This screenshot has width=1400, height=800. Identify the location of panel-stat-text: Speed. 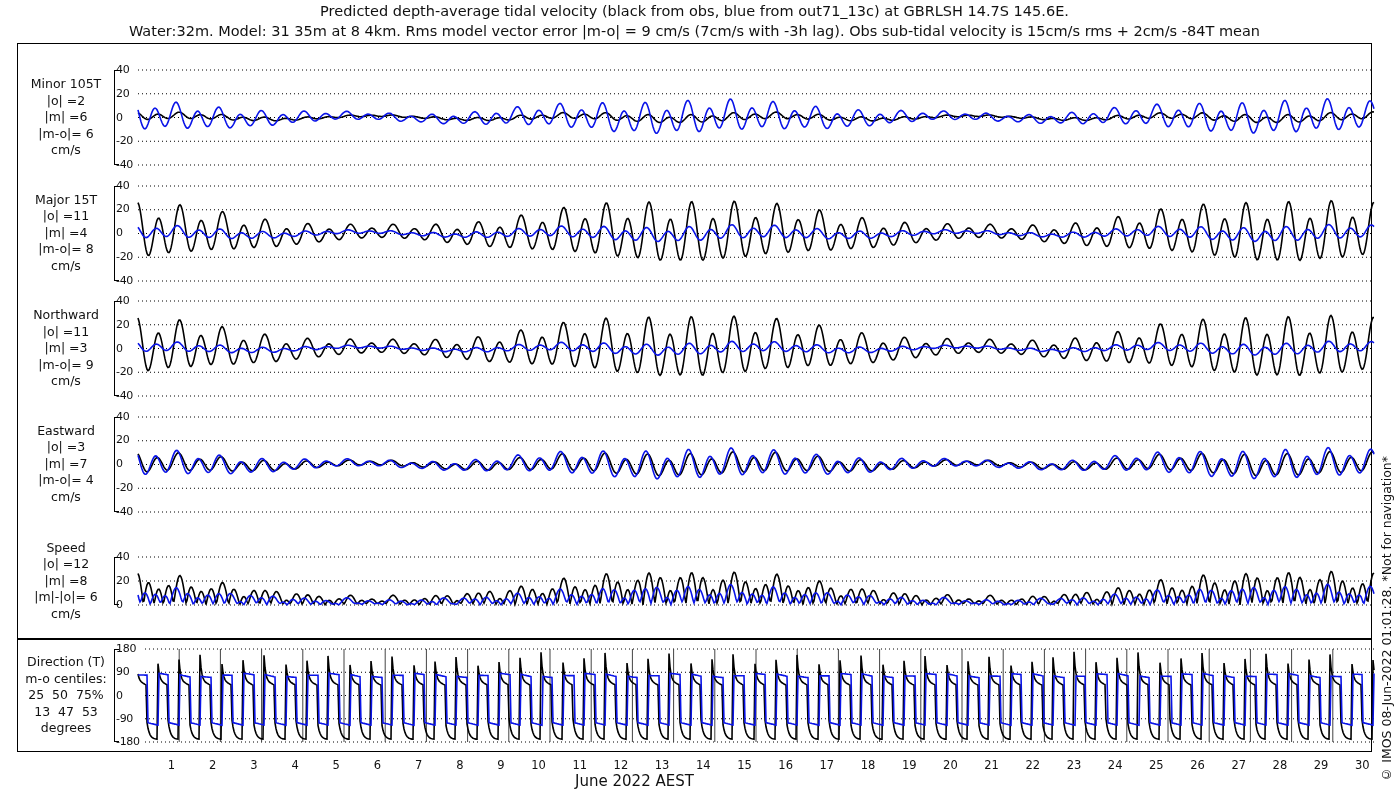
(66, 548).